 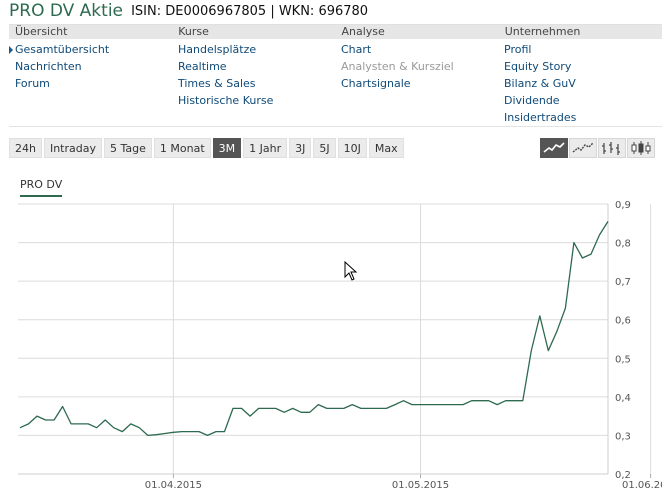 I want to click on period-button-5: 1 Jahr, so click(x=265, y=148).